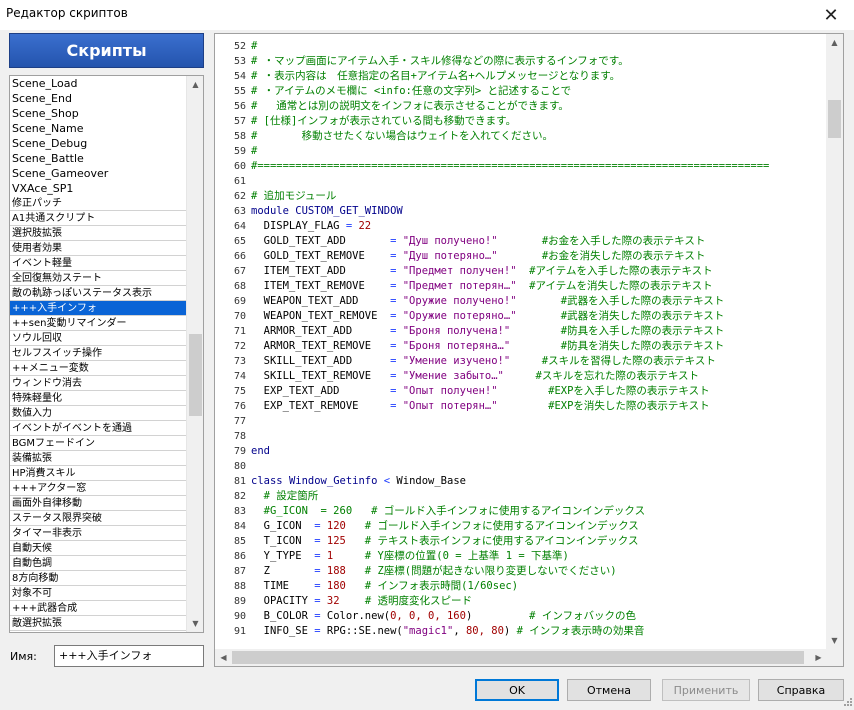 The image size is (854, 710). I want to click on code-text: Z = 188 # Z座標(問題が起きない限り変更しないでください), so click(434, 571).